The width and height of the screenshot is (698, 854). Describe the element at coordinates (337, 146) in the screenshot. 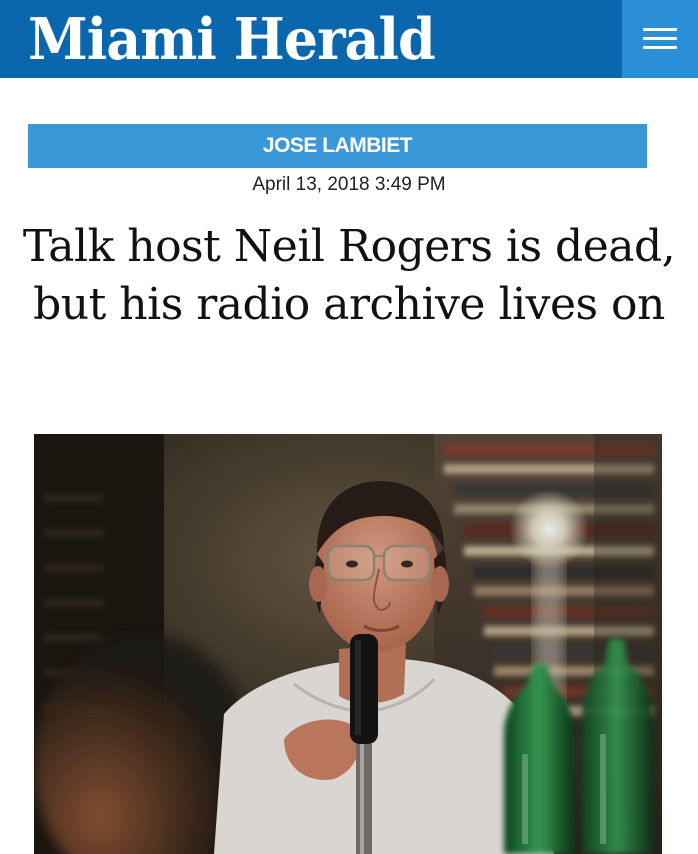

I see `author-link: JOSE LAMBIET` at that location.